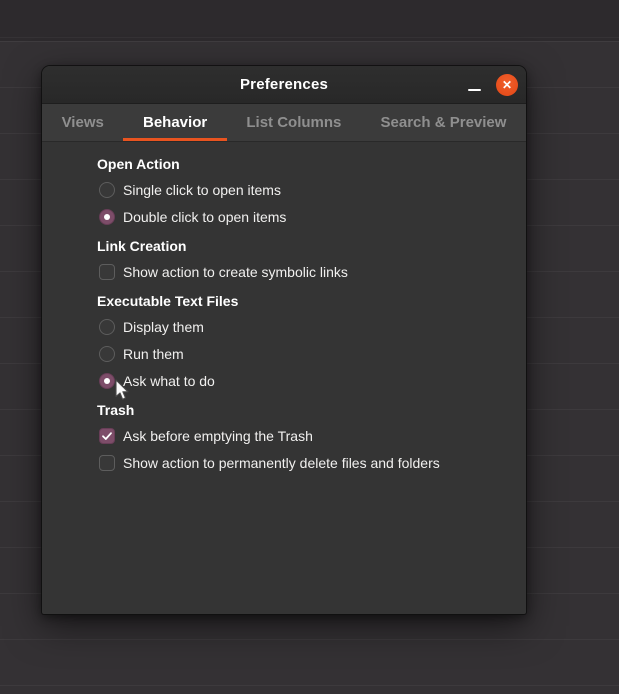 The width and height of the screenshot is (619, 694). I want to click on tab-behavior: Behavior, so click(175, 122).